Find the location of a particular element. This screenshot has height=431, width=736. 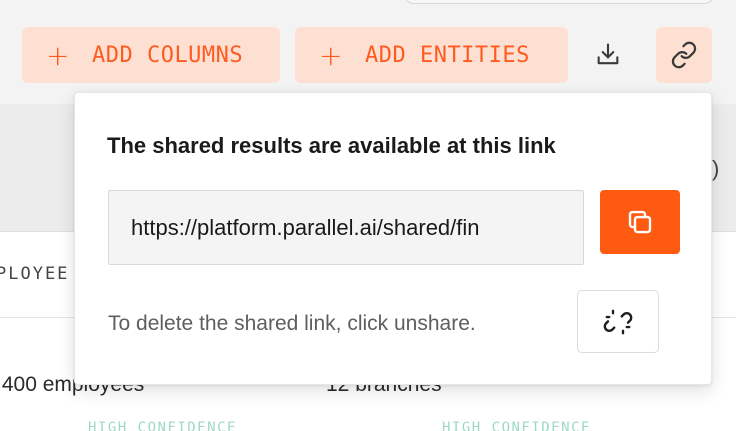

unlink-icon is located at coordinates (618, 321).